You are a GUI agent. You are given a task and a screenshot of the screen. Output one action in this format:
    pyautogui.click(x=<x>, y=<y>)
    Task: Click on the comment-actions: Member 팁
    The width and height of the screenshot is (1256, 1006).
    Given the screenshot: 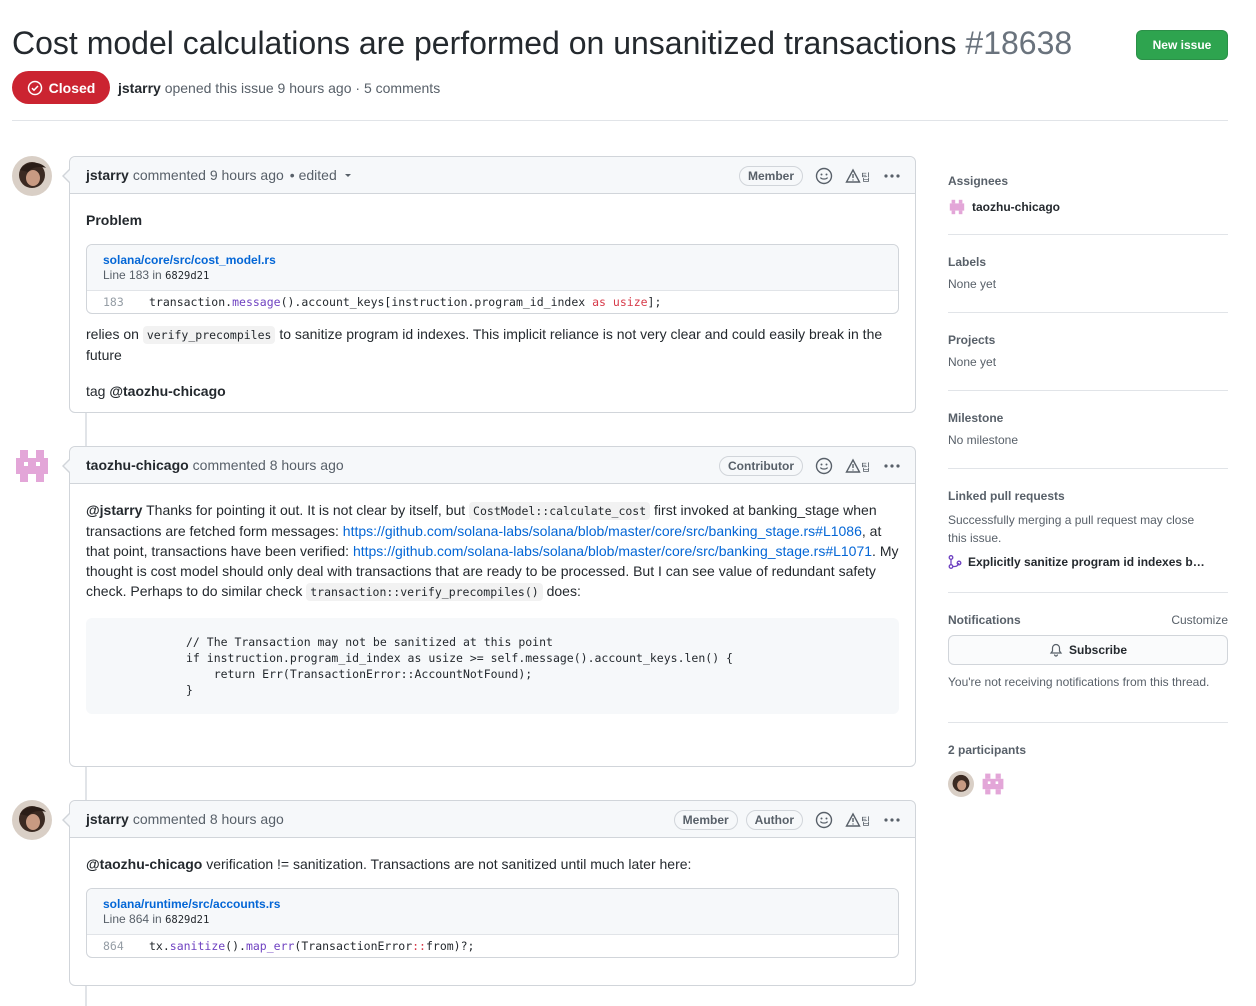 What is the action you would take?
    pyautogui.click(x=819, y=175)
    